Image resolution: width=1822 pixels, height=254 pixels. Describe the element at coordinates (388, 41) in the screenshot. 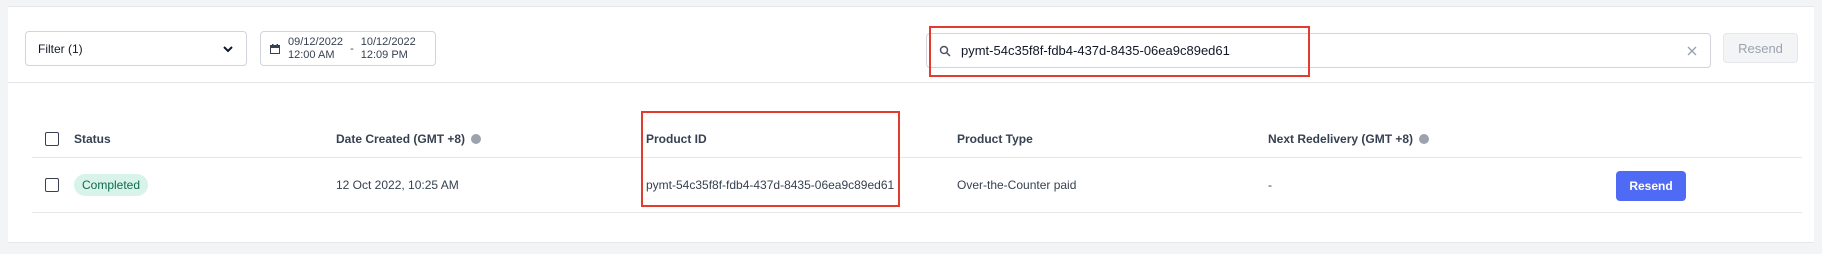

I see `date-end-date: 10/12/2022` at that location.